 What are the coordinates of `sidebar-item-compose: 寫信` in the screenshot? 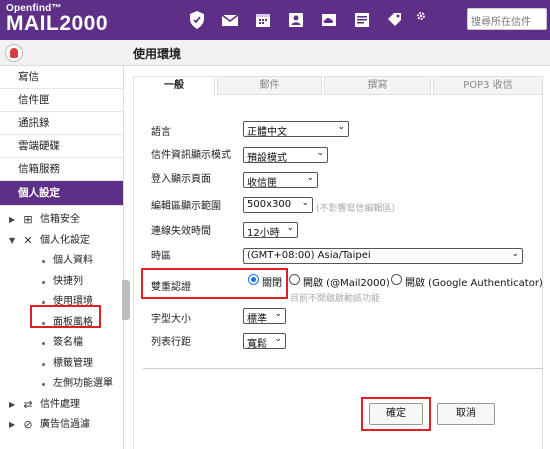 It's located at (61, 77).